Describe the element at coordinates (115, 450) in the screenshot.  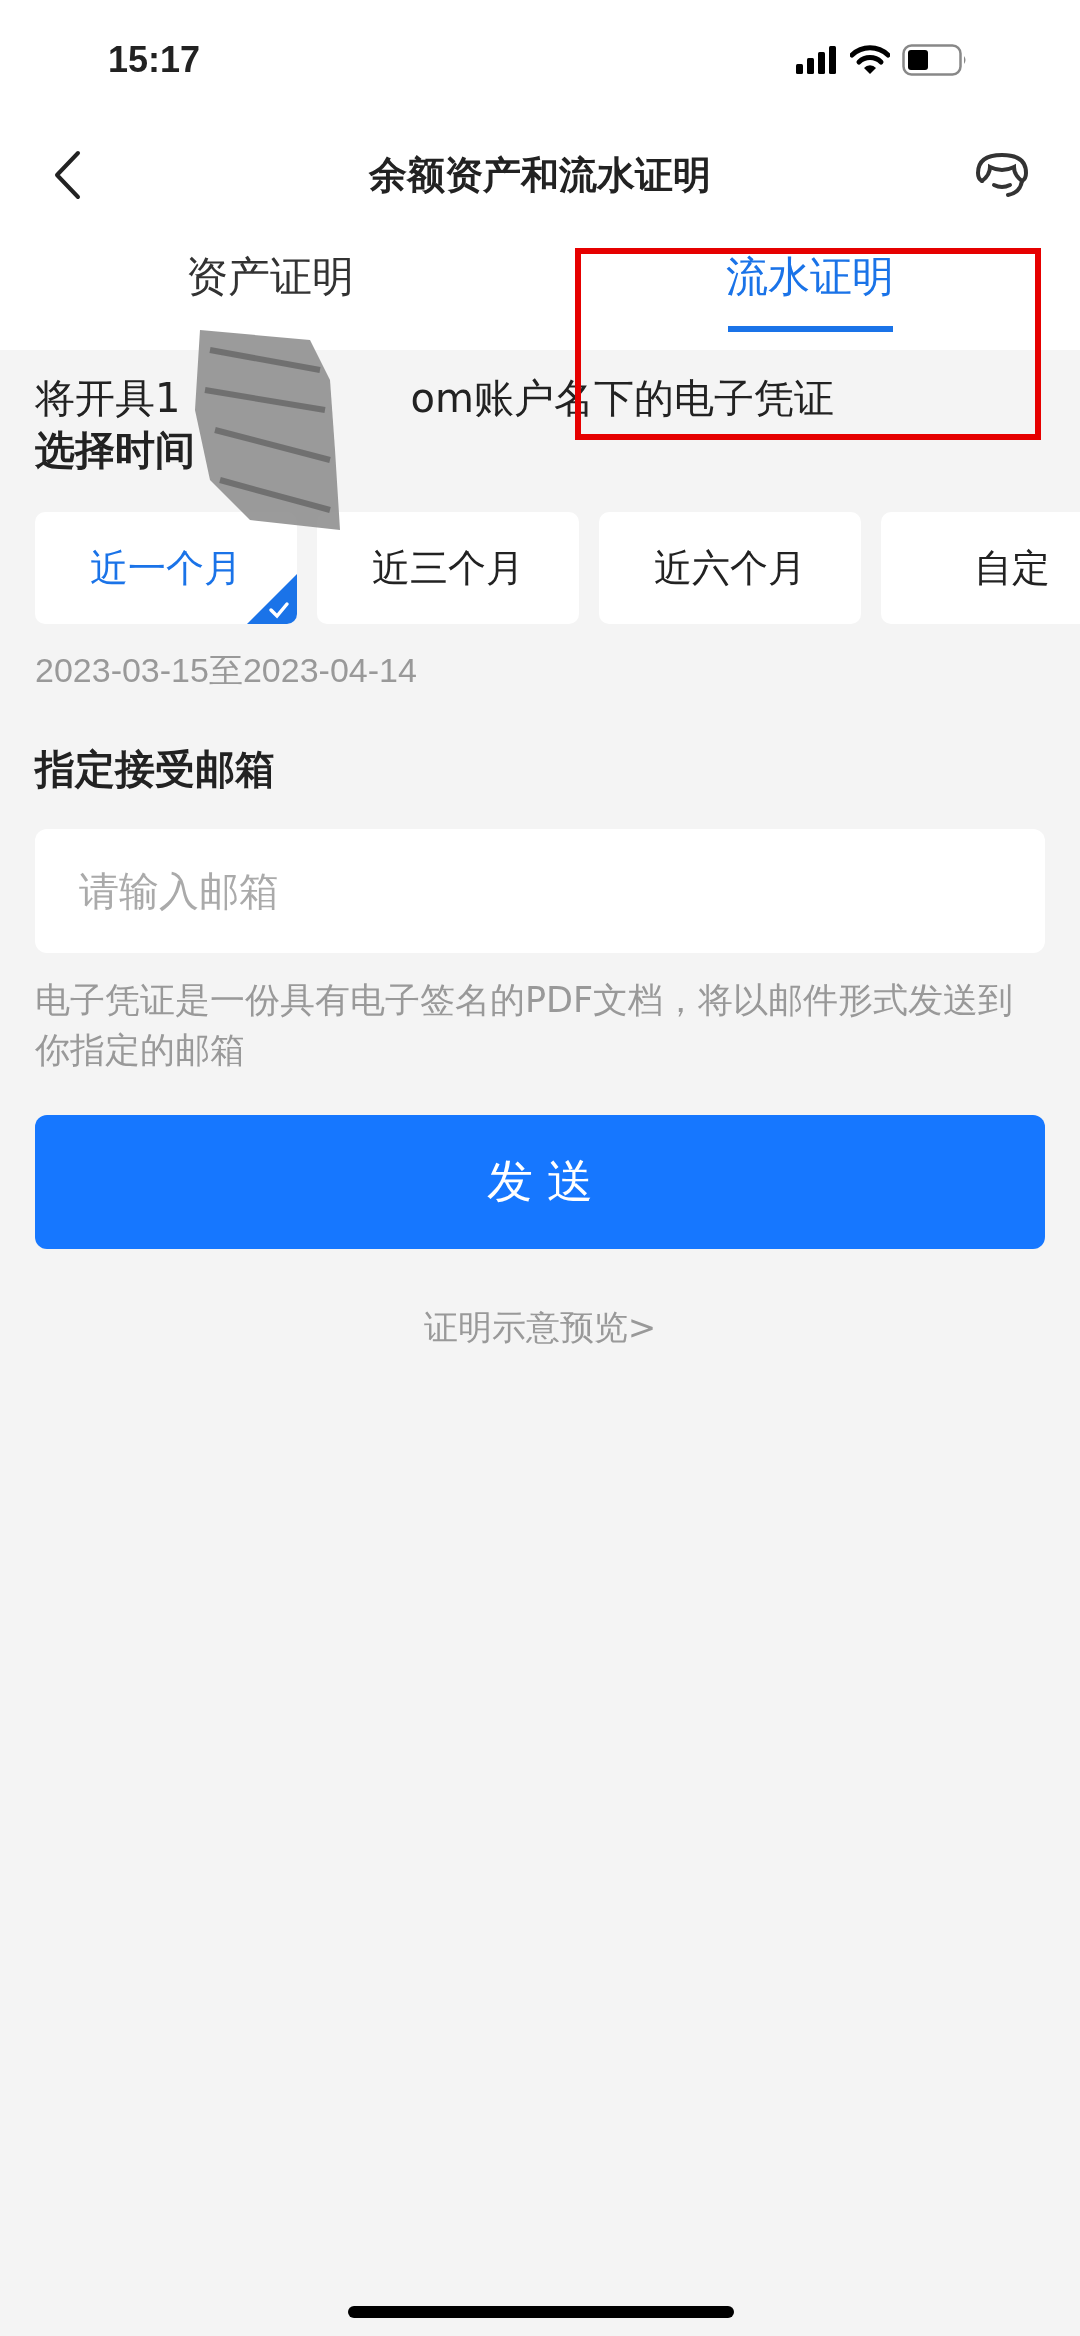
I see `time-label: 选择时间` at that location.